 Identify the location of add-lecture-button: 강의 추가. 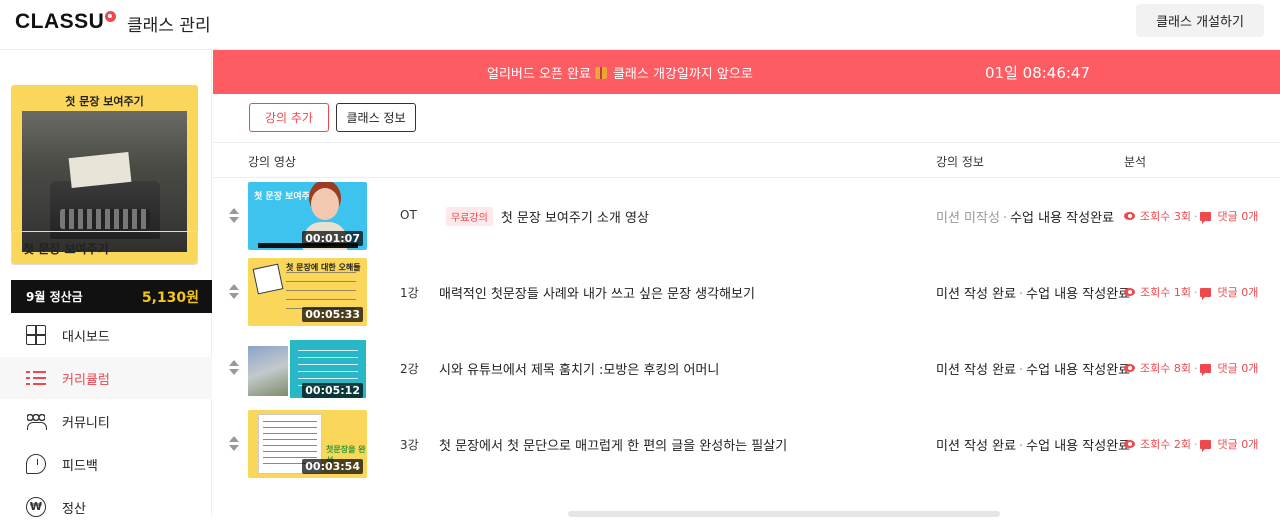
(289, 117).